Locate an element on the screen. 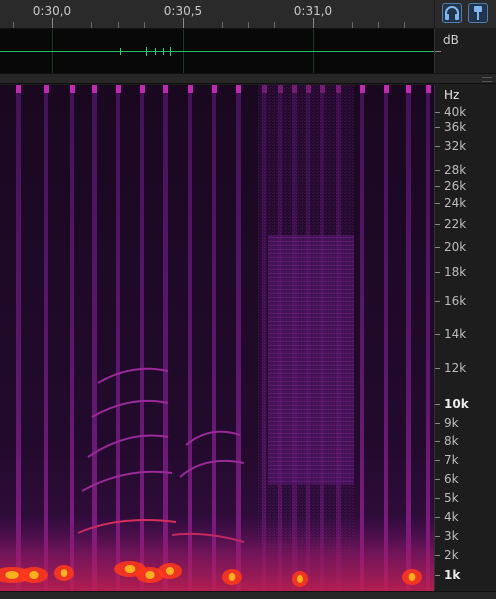 The height and width of the screenshot is (599, 496). headphones-icon is located at coordinates (452, 13).